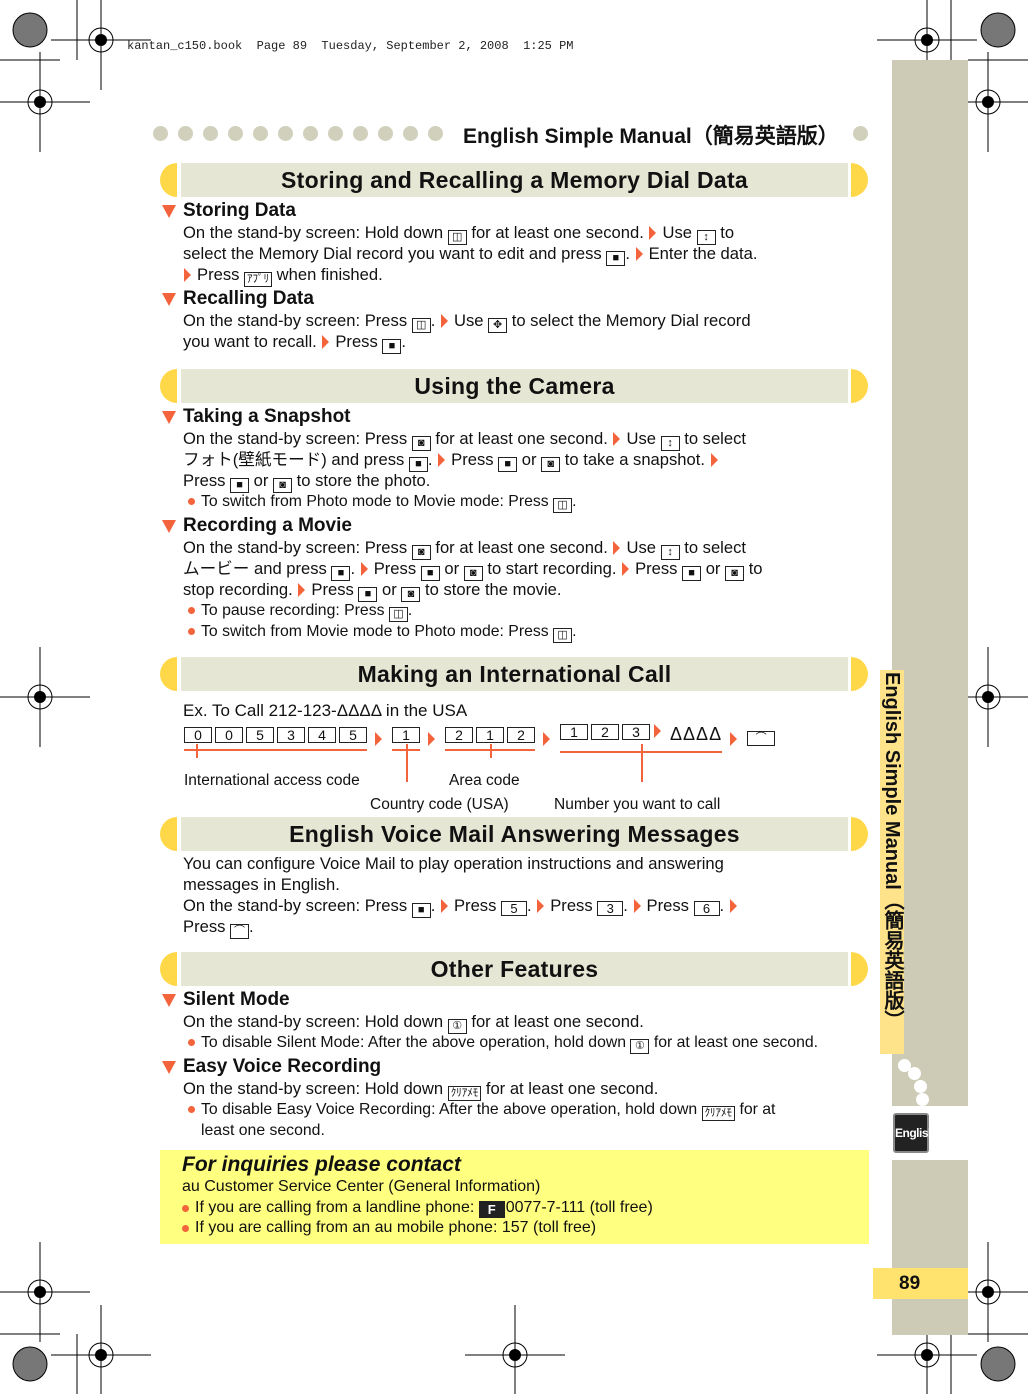 The height and width of the screenshot is (1394, 1028). What do you see at coordinates (514, 386) in the screenshot?
I see `section-title: Using the Camera` at bounding box center [514, 386].